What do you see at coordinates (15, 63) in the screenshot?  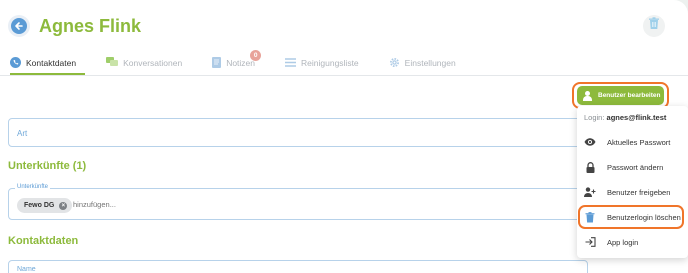 I see `phone-icon` at bounding box center [15, 63].